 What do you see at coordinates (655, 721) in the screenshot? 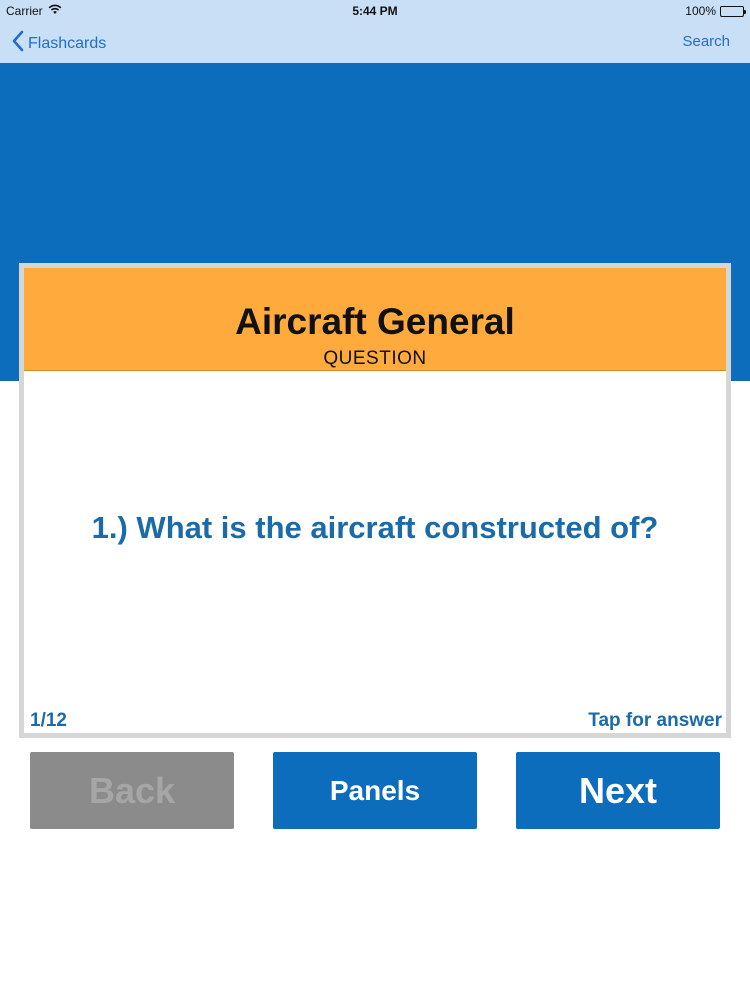
I see `tap-for-answer-hint: Tap for answer` at bounding box center [655, 721].